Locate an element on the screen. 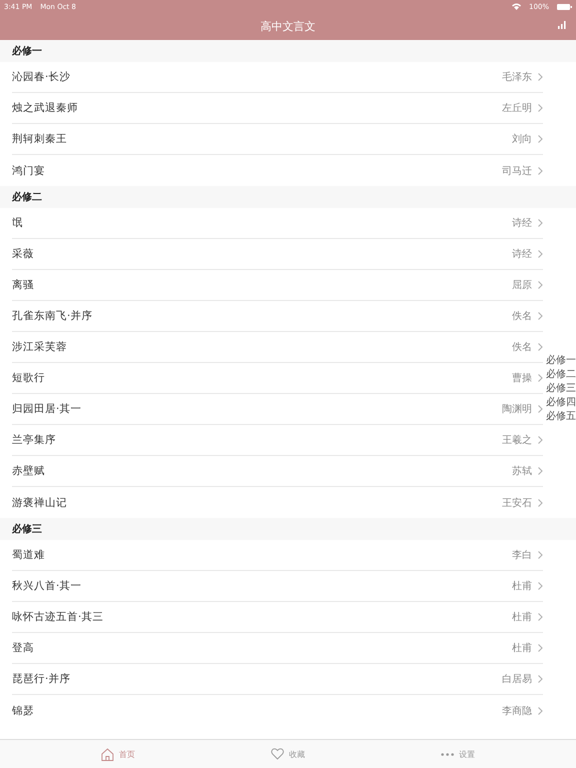  poem-title: 鸿门宴 is located at coordinates (29, 171).